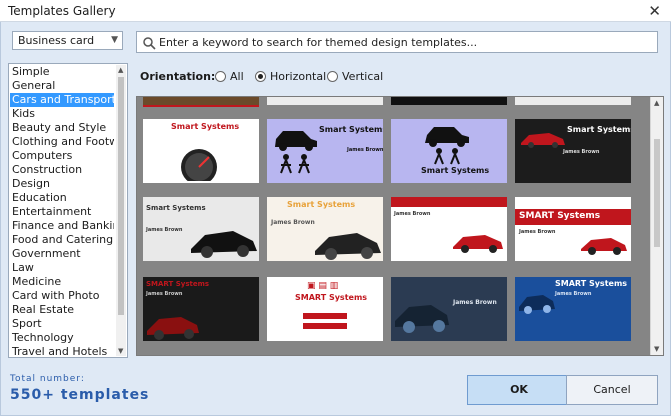 The width and height of the screenshot is (671, 416). What do you see at coordinates (62, 100) in the screenshot?
I see `category-item: Cars and Transport` at bounding box center [62, 100].